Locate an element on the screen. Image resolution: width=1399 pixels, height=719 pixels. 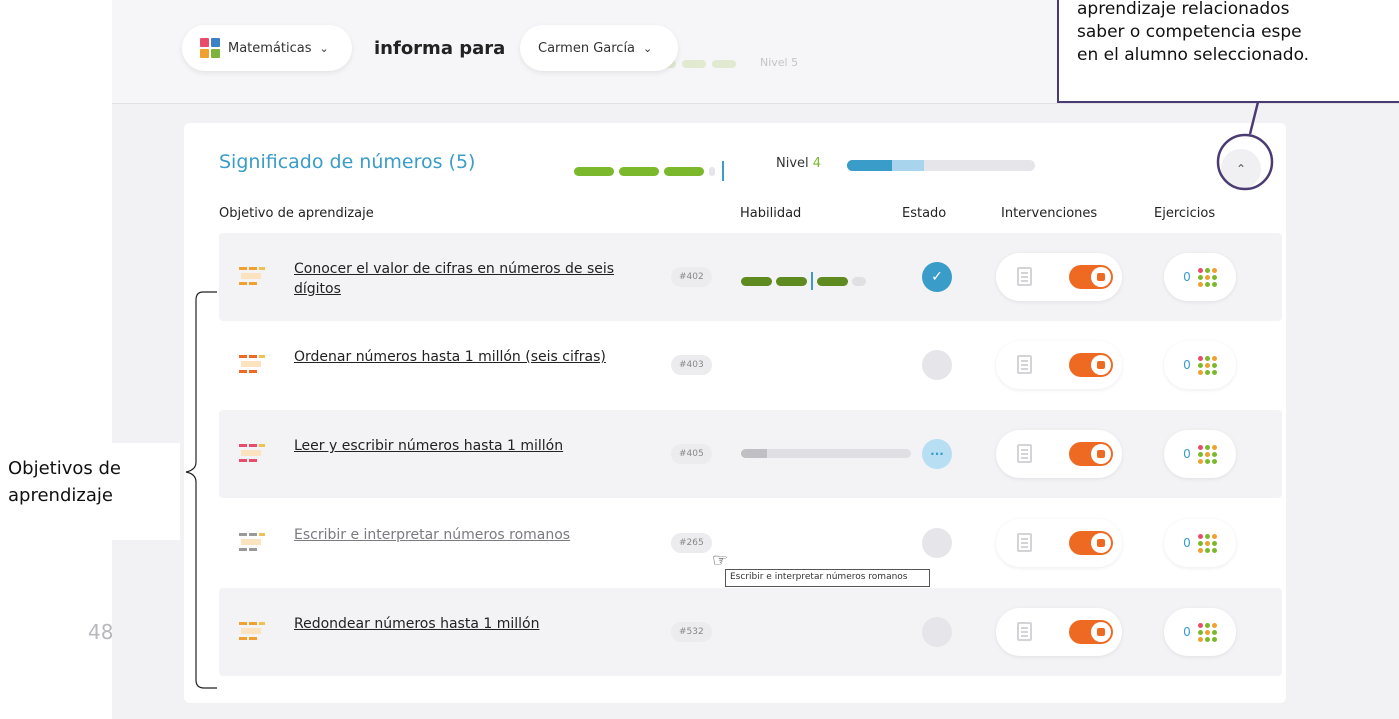
student-selector: Carmen García ⌄ is located at coordinates (599, 48).